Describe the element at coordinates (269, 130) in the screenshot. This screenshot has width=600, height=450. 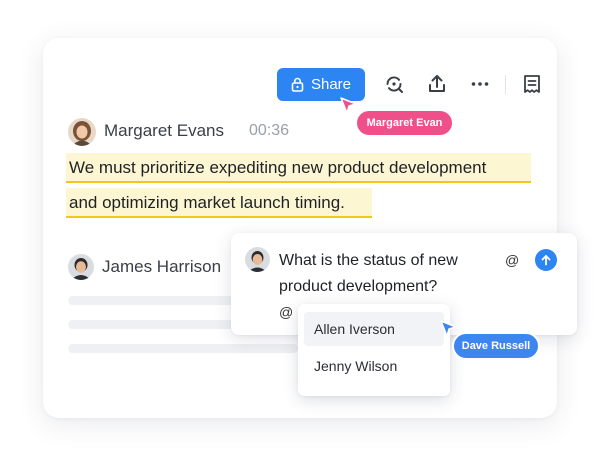
I see `timestamp: 00:36` at that location.